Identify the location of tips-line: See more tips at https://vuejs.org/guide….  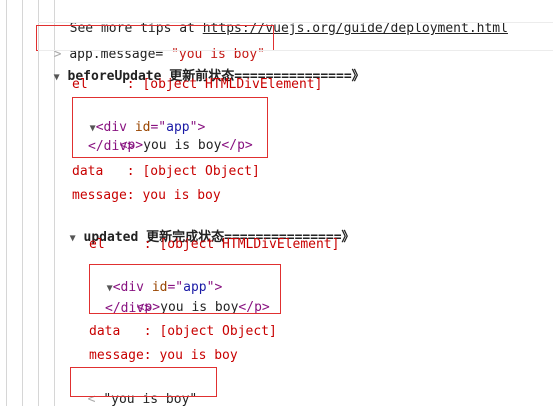
(281, 19).